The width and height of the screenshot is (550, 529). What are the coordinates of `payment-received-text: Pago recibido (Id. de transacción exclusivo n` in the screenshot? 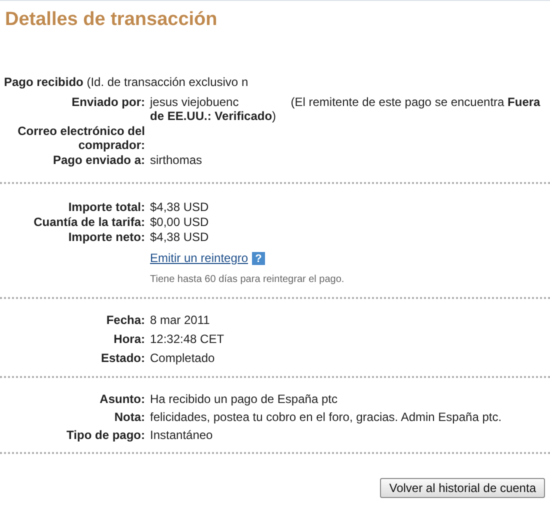 It's located at (127, 82).